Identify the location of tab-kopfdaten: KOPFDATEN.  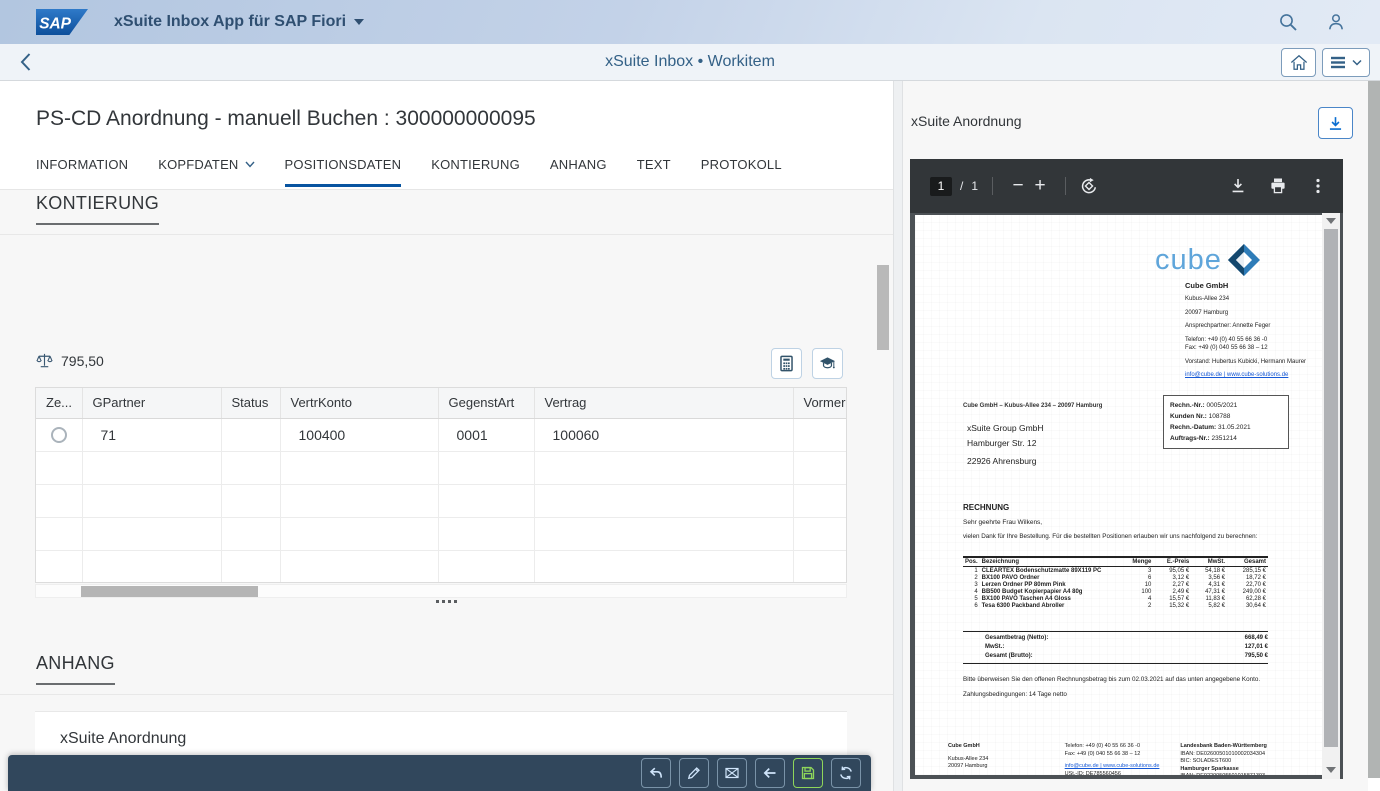
(206, 172).